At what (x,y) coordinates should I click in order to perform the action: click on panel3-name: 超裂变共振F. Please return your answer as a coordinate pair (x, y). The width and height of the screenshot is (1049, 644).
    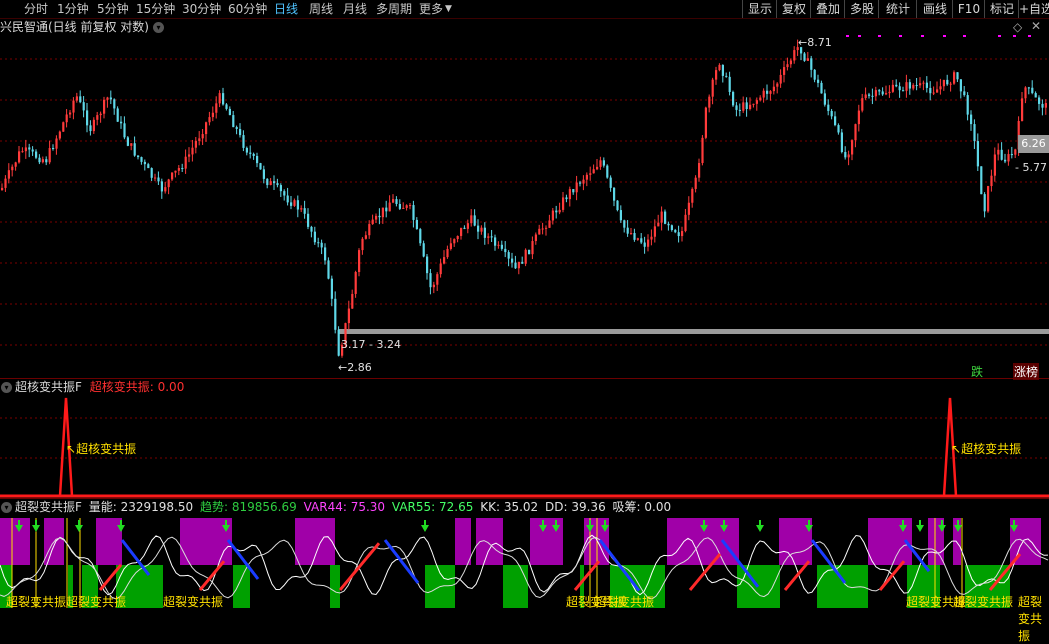
    Looking at the image, I should click on (48, 507).